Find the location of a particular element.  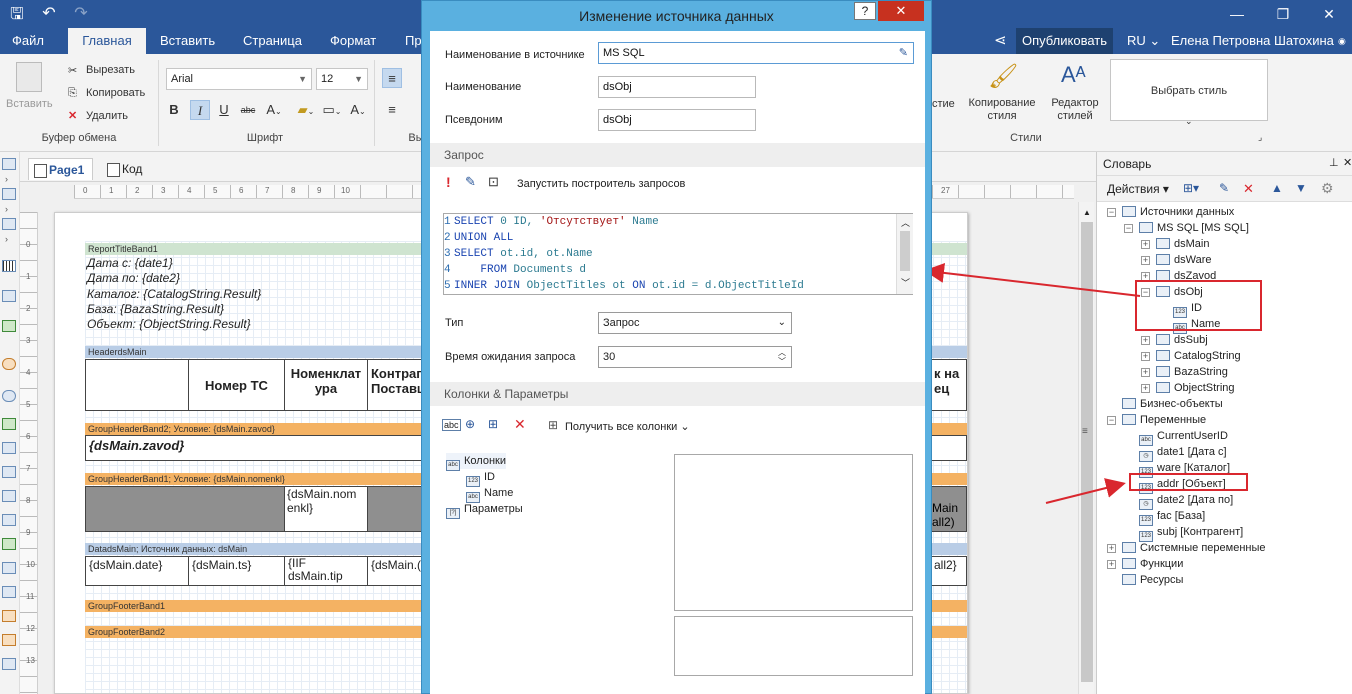

timeout-label: Время ожидания запроса is located at coordinates (510, 357).